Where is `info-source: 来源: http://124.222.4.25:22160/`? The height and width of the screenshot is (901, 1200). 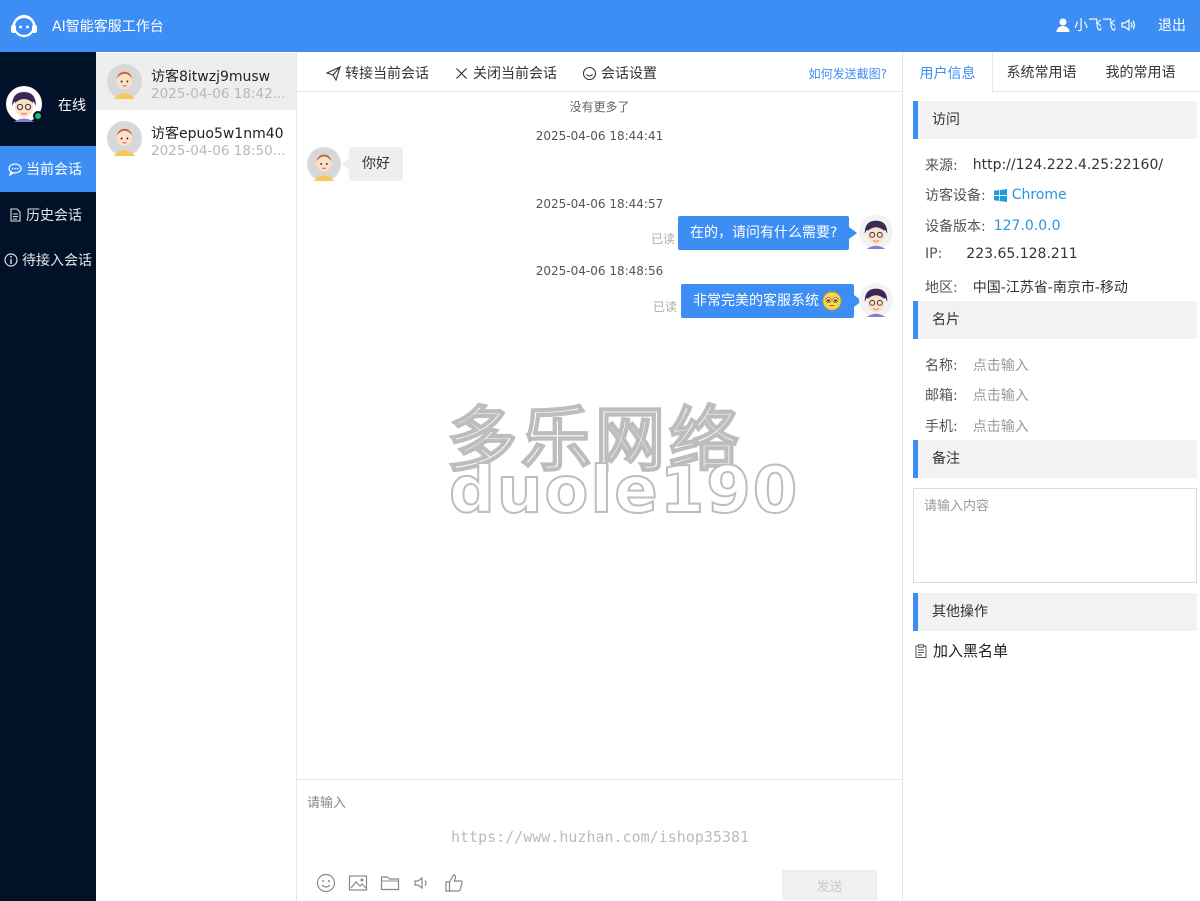
info-source: 来源: http://124.222.4.25:22160/ is located at coordinates (1044, 165).